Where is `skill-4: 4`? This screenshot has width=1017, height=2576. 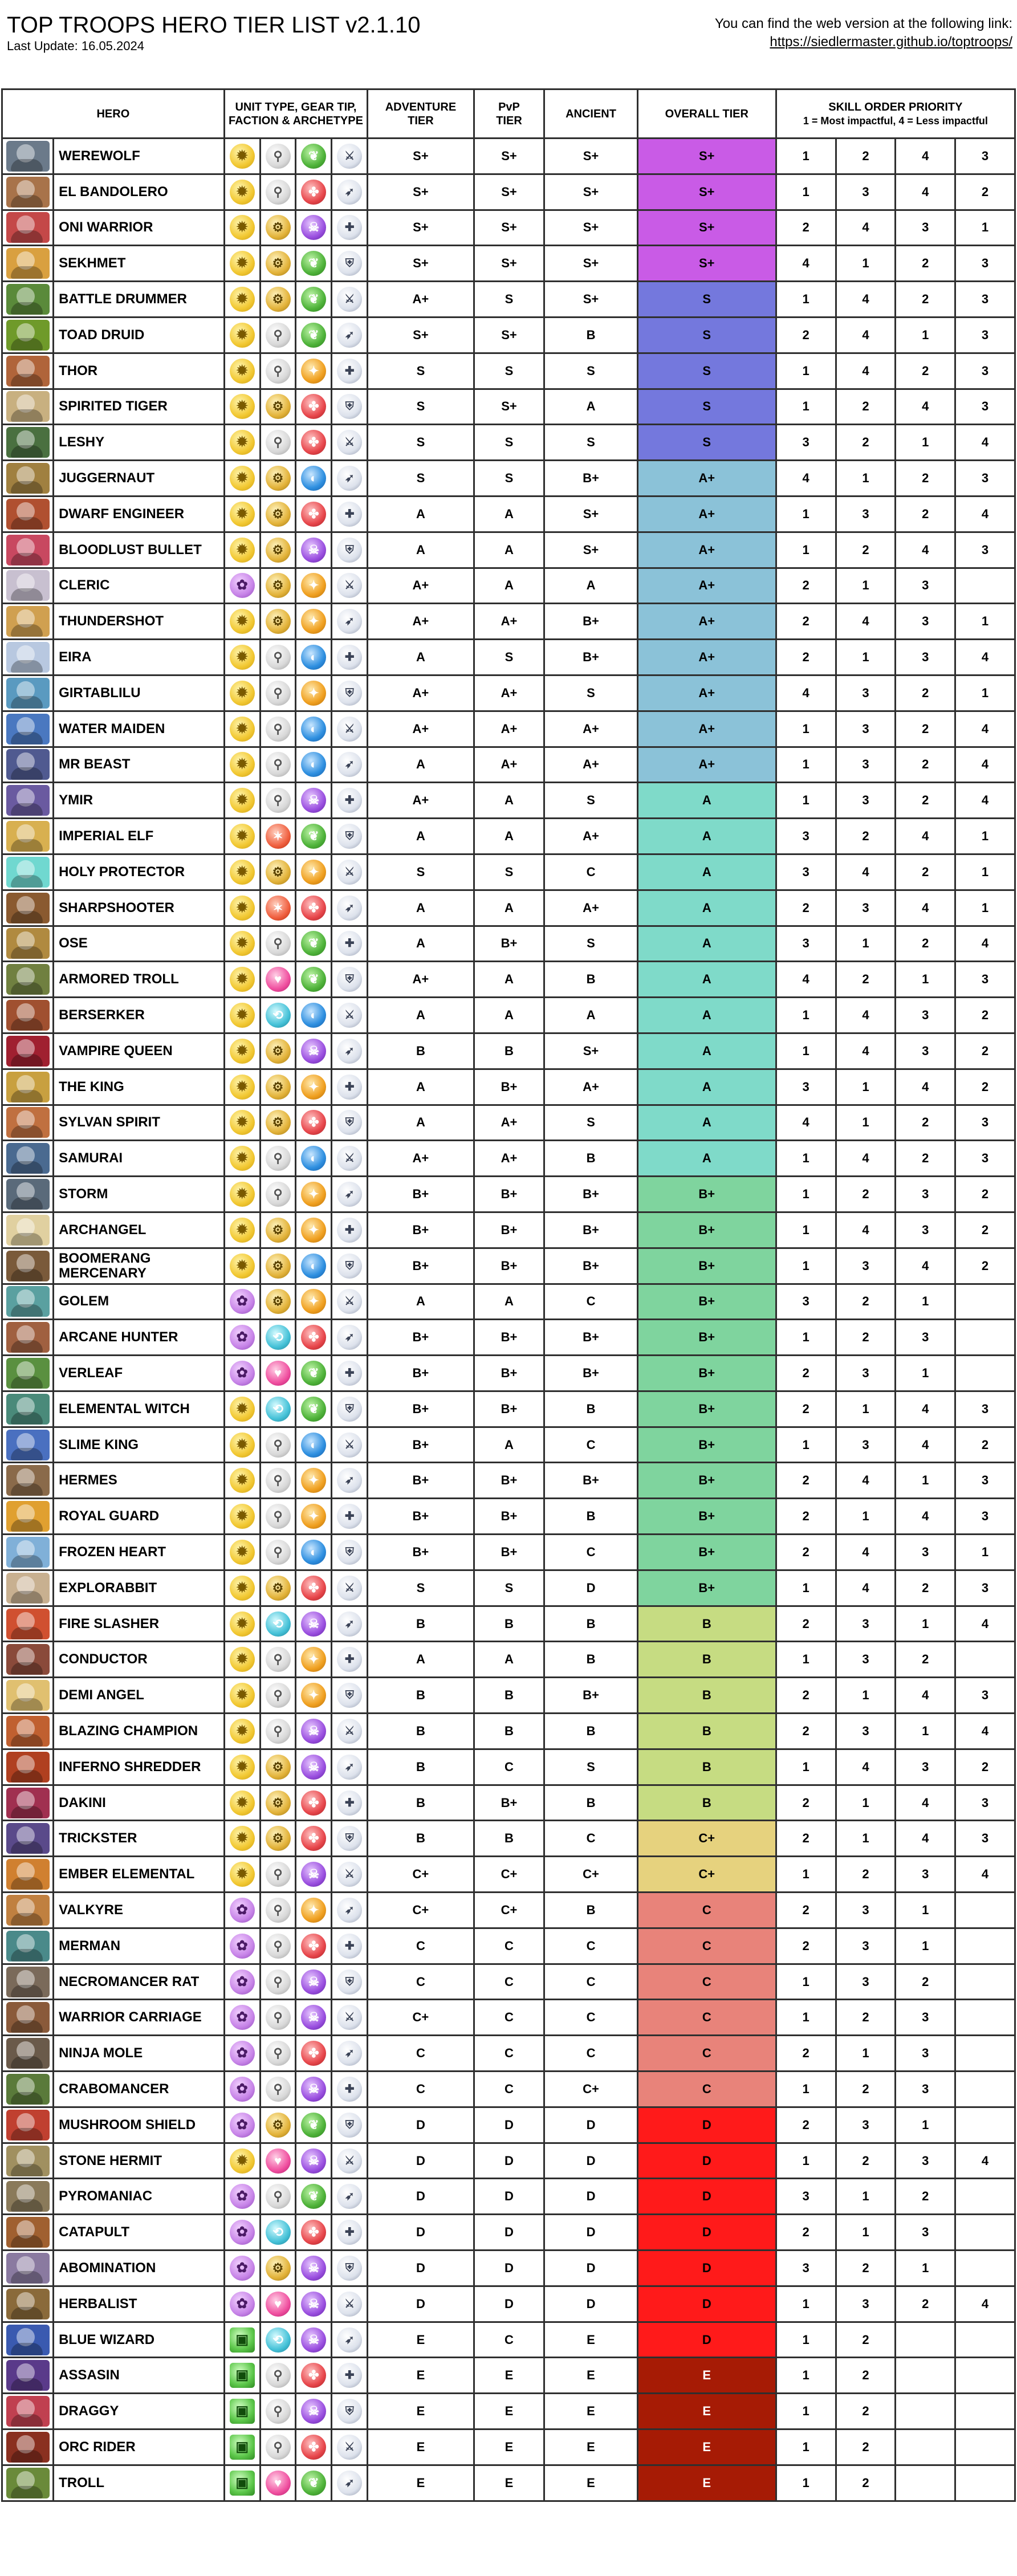 skill-4: 4 is located at coordinates (985, 1624).